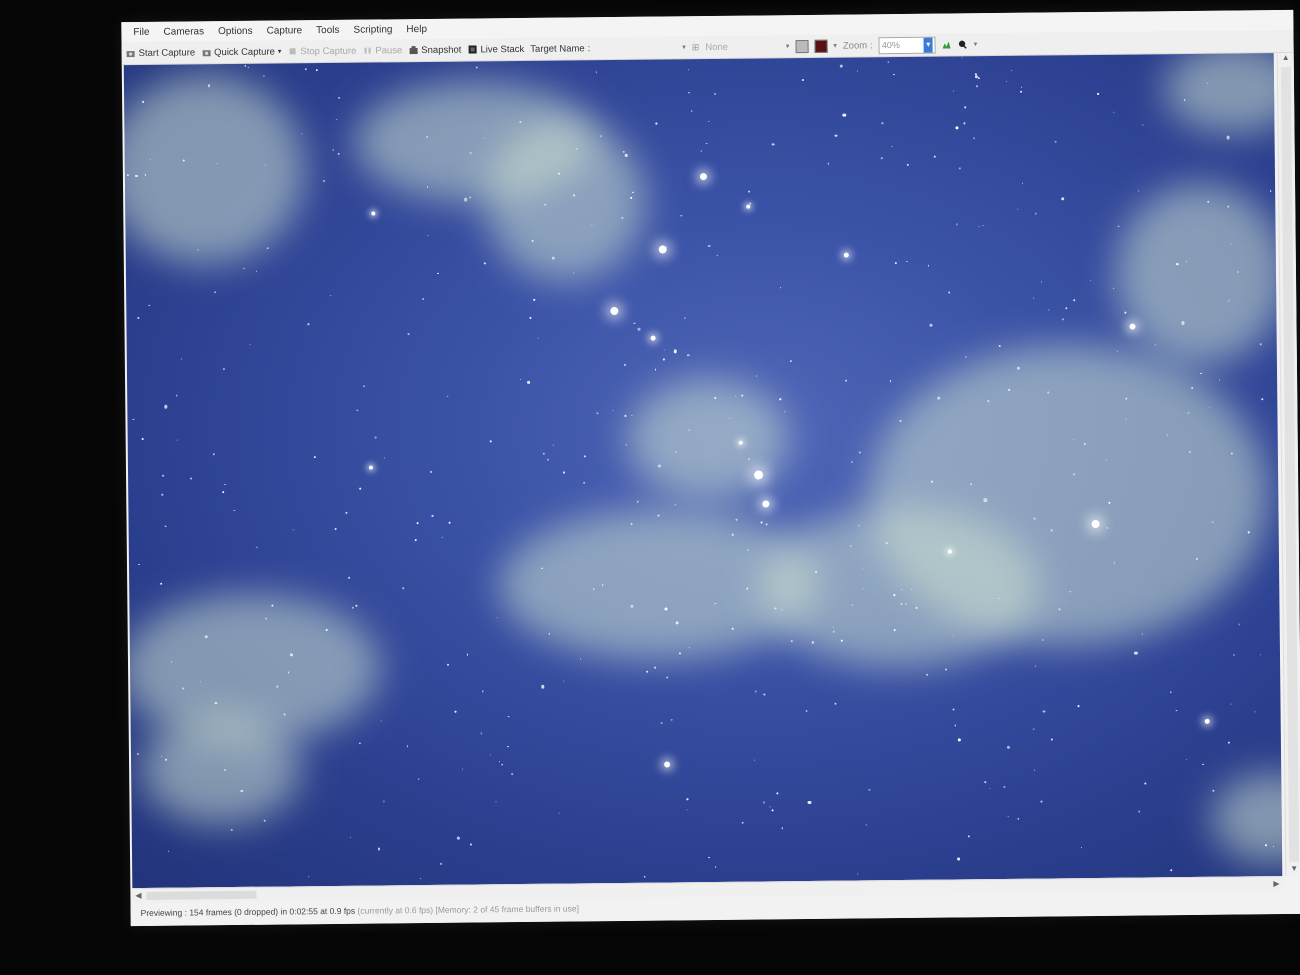  Describe the element at coordinates (138, 896) in the screenshot. I see `scroll-left-icon: ◀` at that location.